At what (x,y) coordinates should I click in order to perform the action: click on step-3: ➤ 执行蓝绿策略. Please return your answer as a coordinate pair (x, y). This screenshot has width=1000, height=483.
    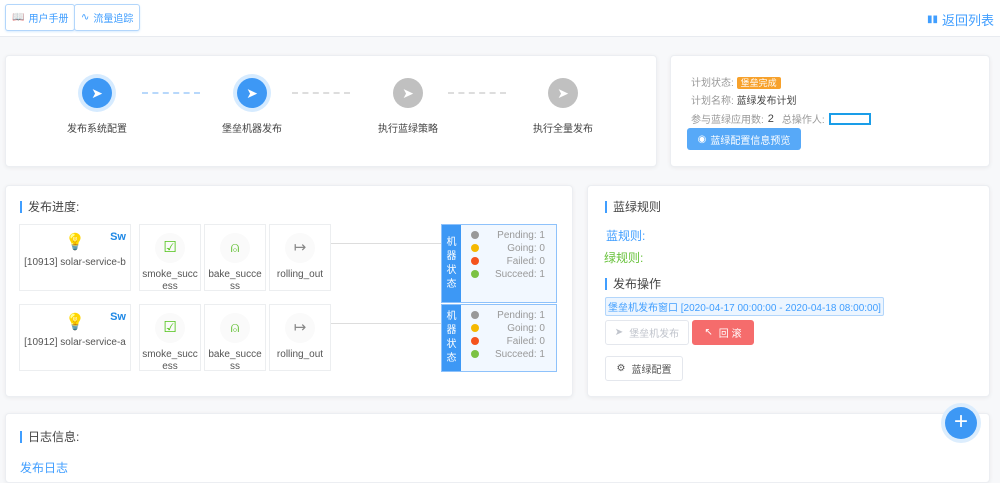
    Looking at the image, I should click on (408, 106).